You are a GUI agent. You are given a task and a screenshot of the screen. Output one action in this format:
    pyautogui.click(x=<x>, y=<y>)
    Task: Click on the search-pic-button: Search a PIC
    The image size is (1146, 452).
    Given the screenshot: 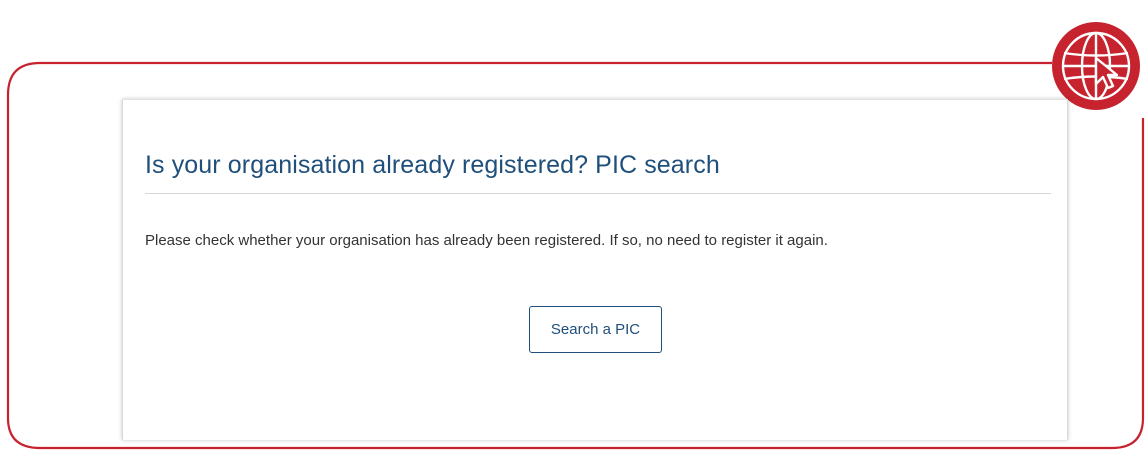 What is the action you would take?
    pyautogui.click(x=595, y=329)
    